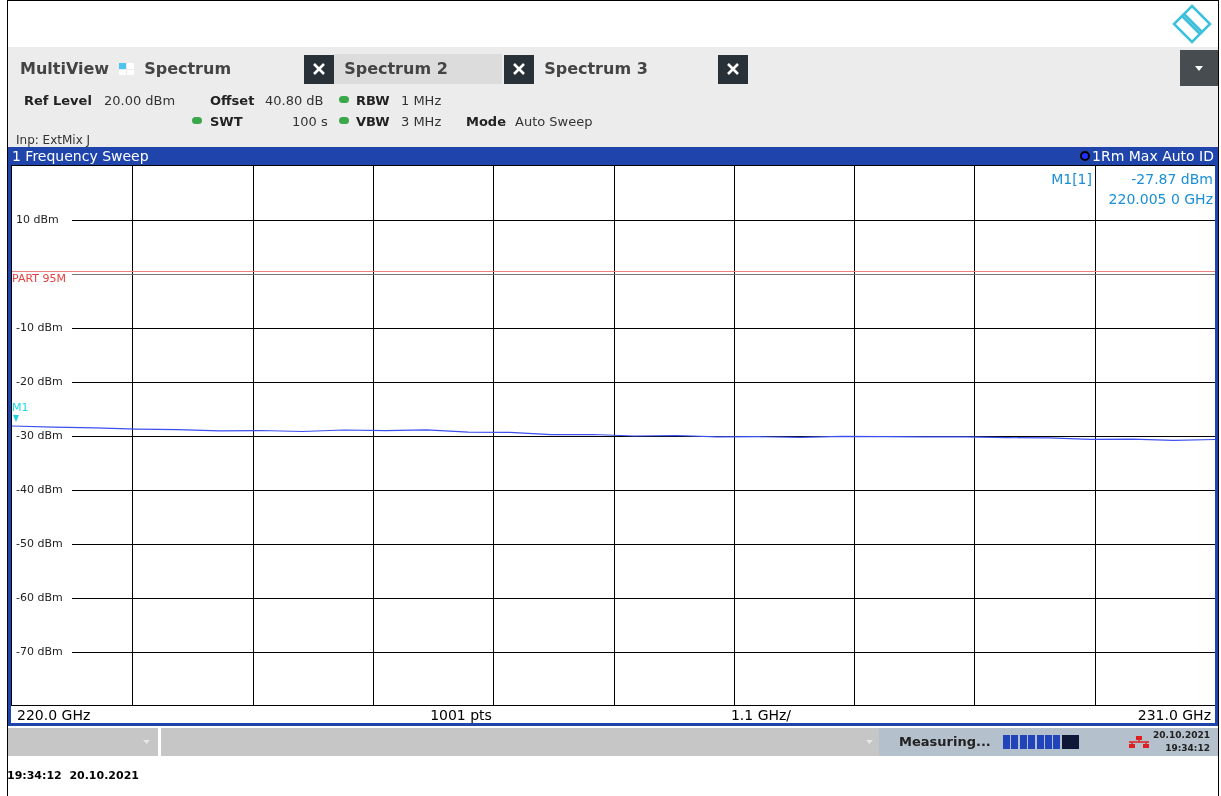 This screenshot has height=796, width=1221. Describe the element at coordinates (1172, 179) in the screenshot. I see `marker-level: -27.87 dBm` at that location.